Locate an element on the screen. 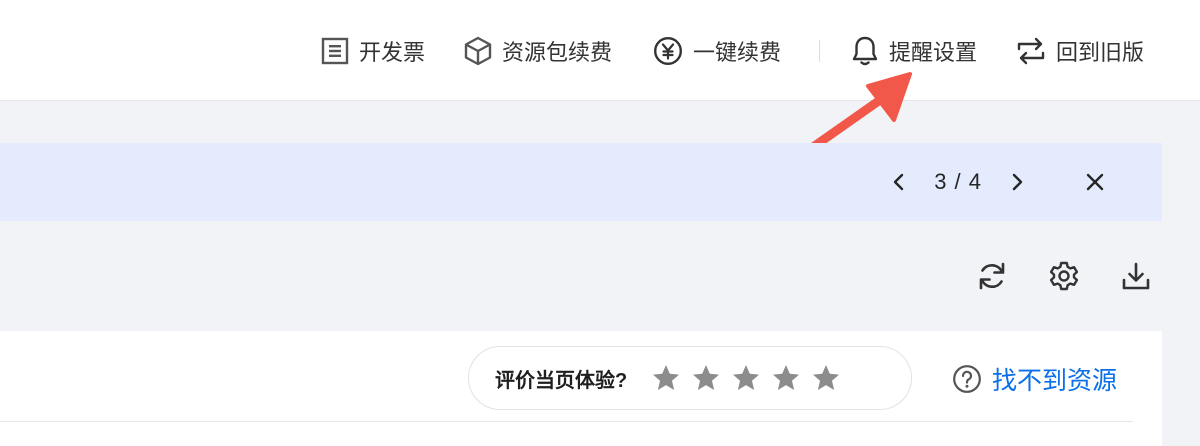  chevron-right-icon is located at coordinates (1017, 182).